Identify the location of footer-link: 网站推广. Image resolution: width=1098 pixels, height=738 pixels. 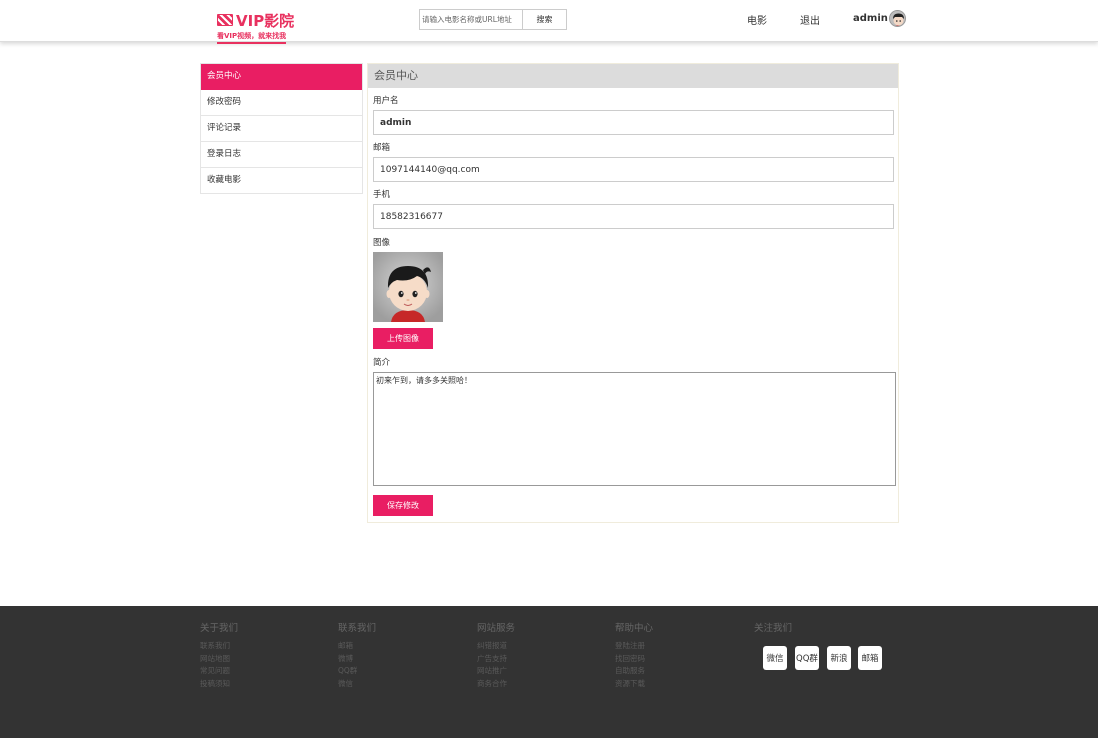
(496, 671).